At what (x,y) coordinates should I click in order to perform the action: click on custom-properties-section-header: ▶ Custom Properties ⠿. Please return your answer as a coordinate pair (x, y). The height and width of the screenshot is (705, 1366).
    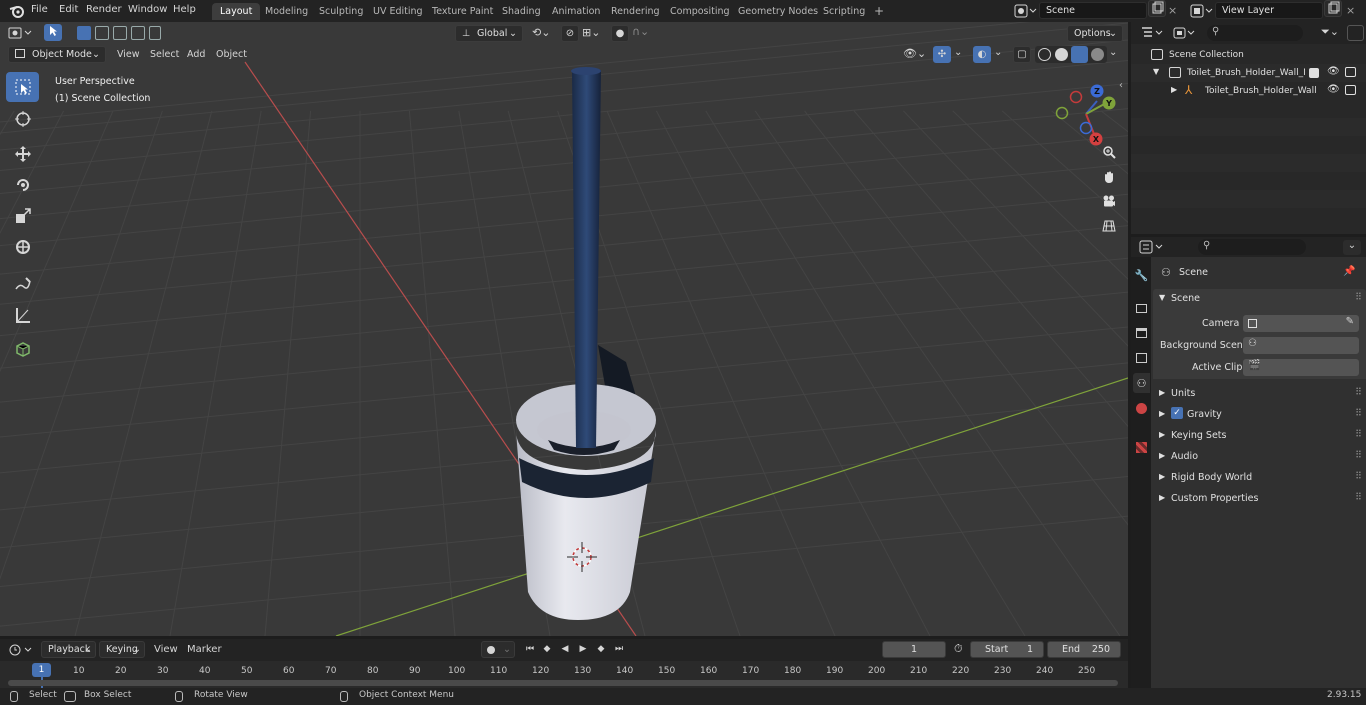
    Looking at the image, I should click on (1259, 499).